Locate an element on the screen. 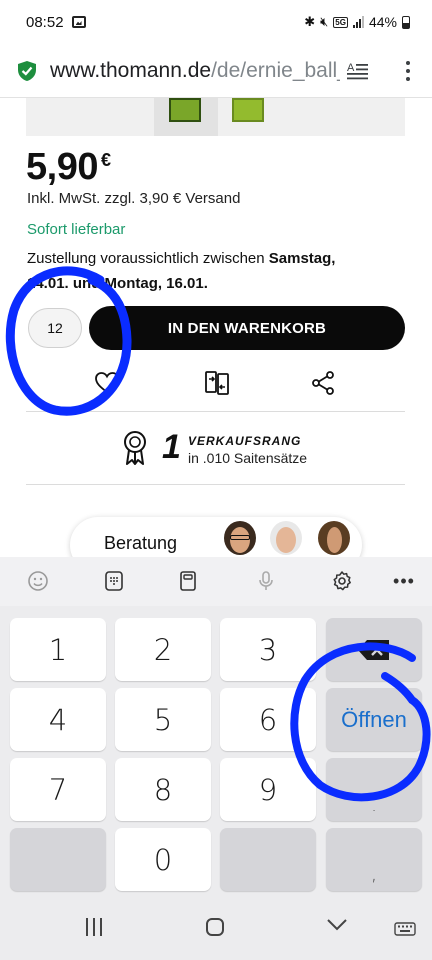 The image size is (432, 960). rank-number: 1 is located at coordinates (171, 447).